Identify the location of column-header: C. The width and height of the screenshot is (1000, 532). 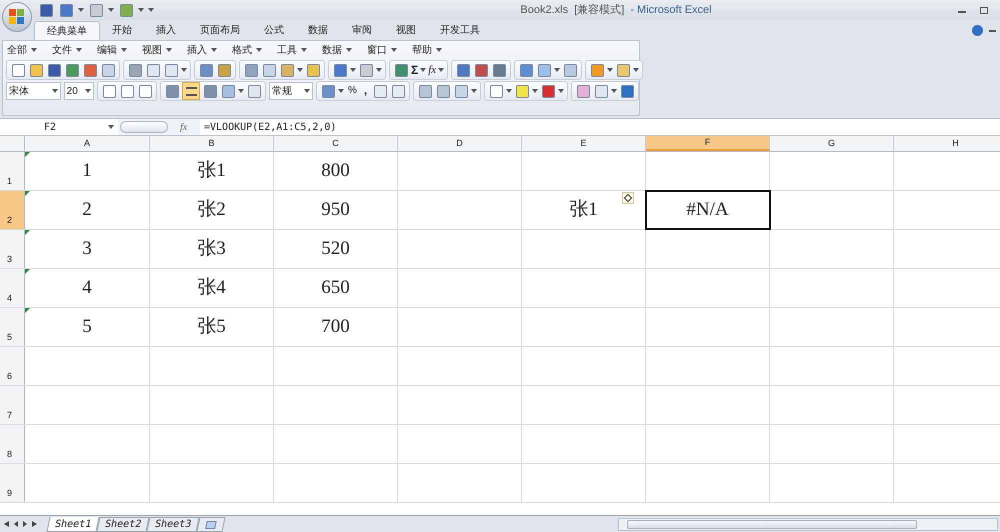
(336, 143).